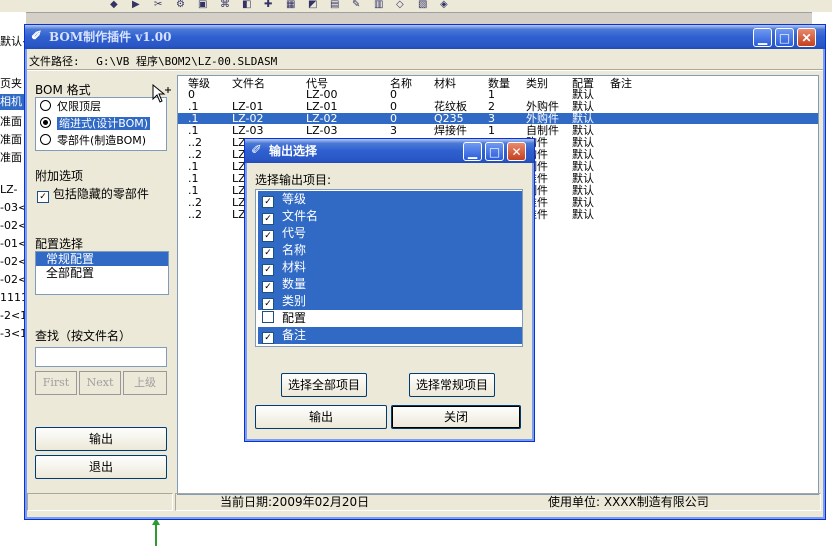 The height and width of the screenshot is (546, 832). What do you see at coordinates (324, 385) in the screenshot?
I see `select-all-button: 选择全部项目` at bounding box center [324, 385].